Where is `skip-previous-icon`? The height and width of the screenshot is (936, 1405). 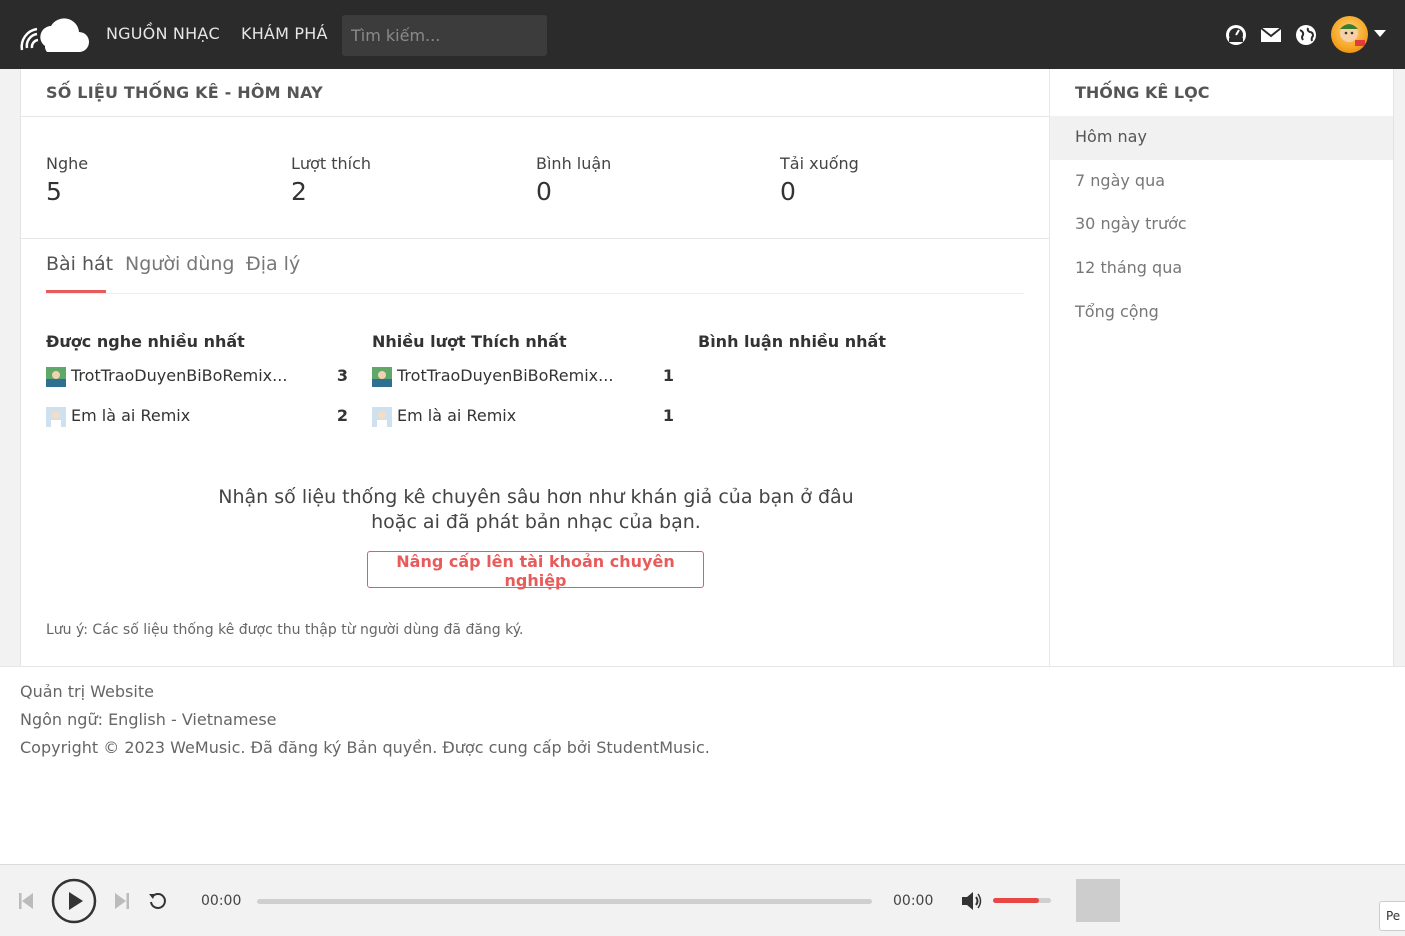
skip-previous-icon is located at coordinates (26, 901).